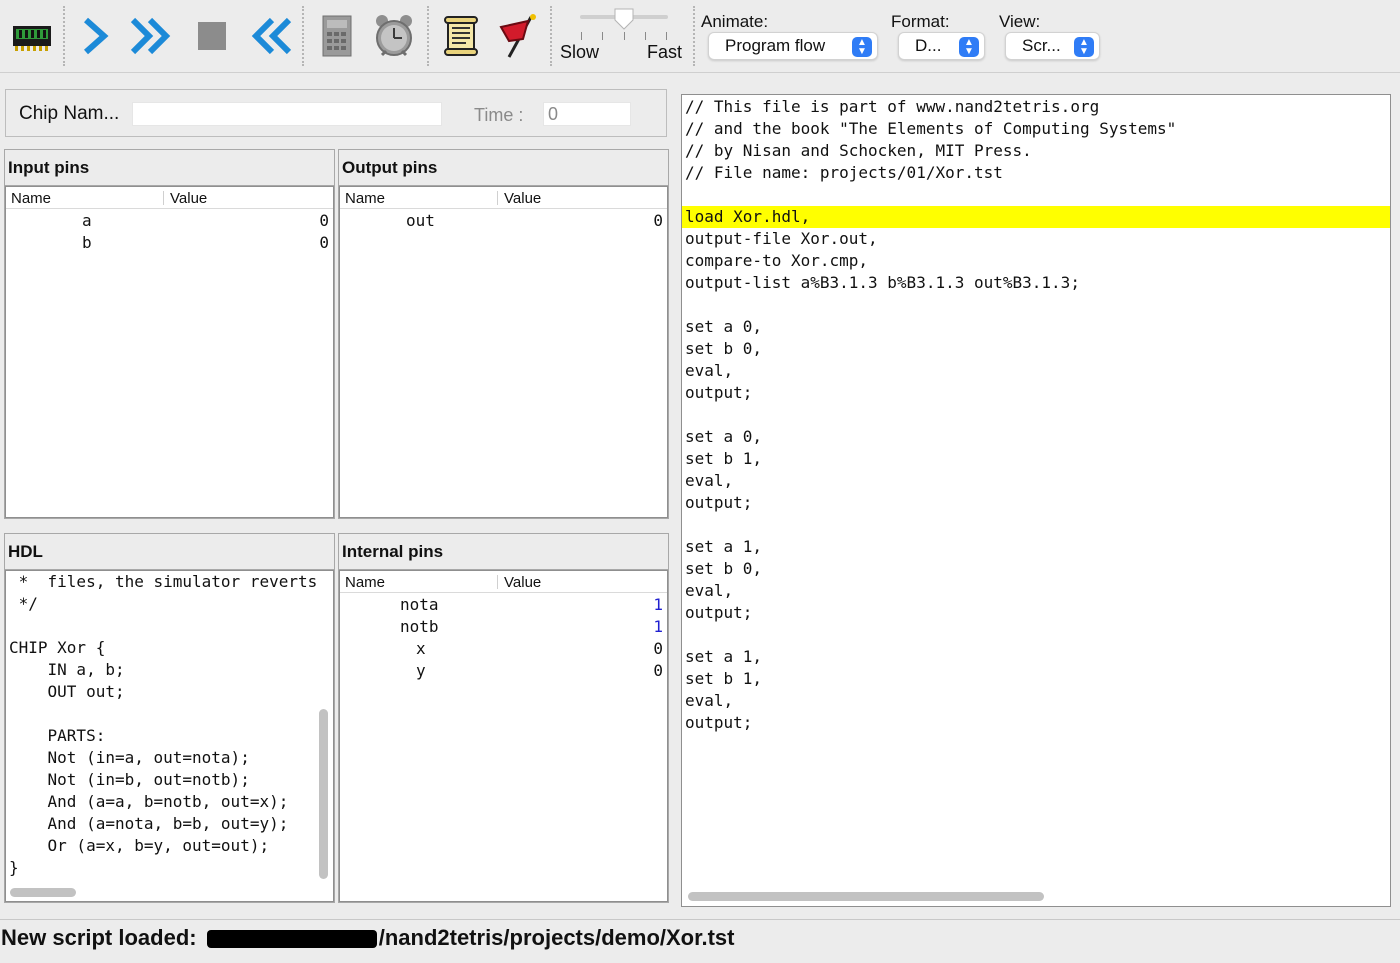 The image size is (1400, 963). I want to click on script-line: compare-to Xor.cmp,, so click(1036, 261).